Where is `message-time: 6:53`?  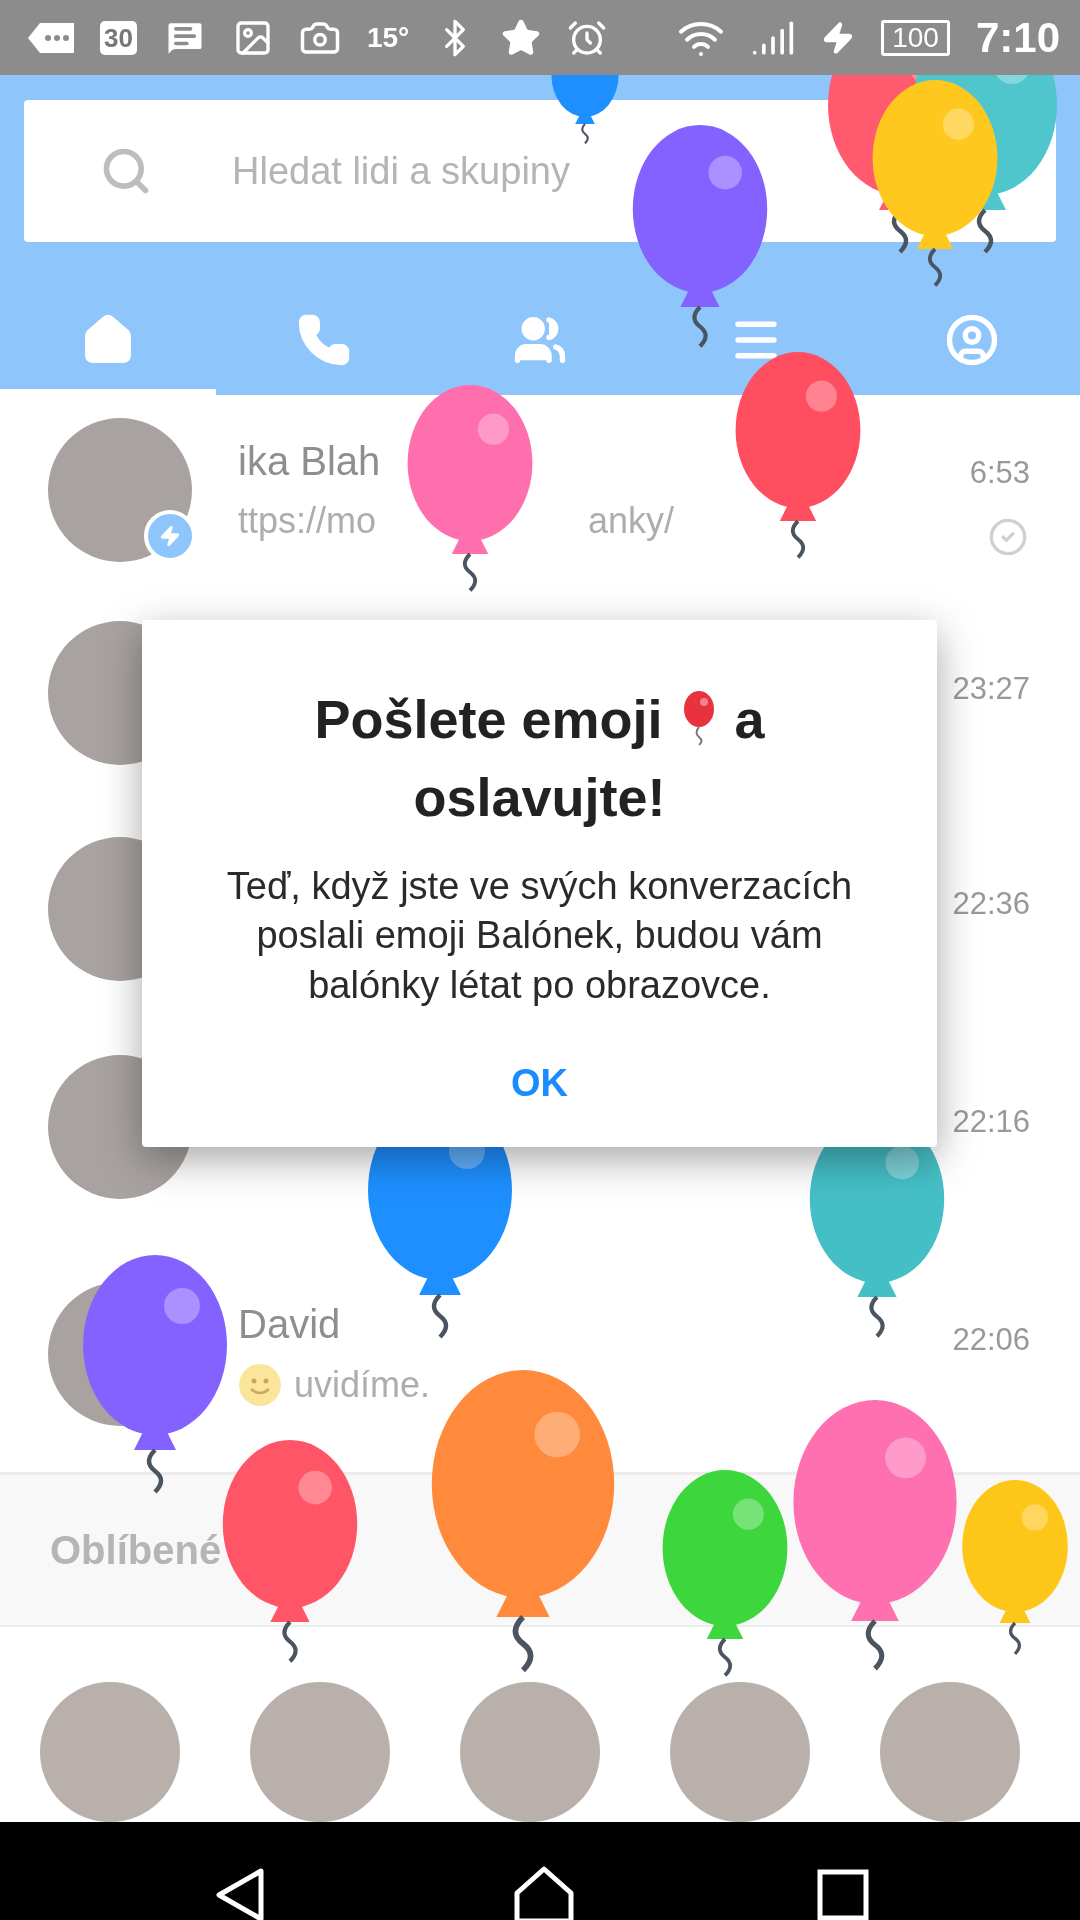
message-time: 6:53 is located at coordinates (999, 473).